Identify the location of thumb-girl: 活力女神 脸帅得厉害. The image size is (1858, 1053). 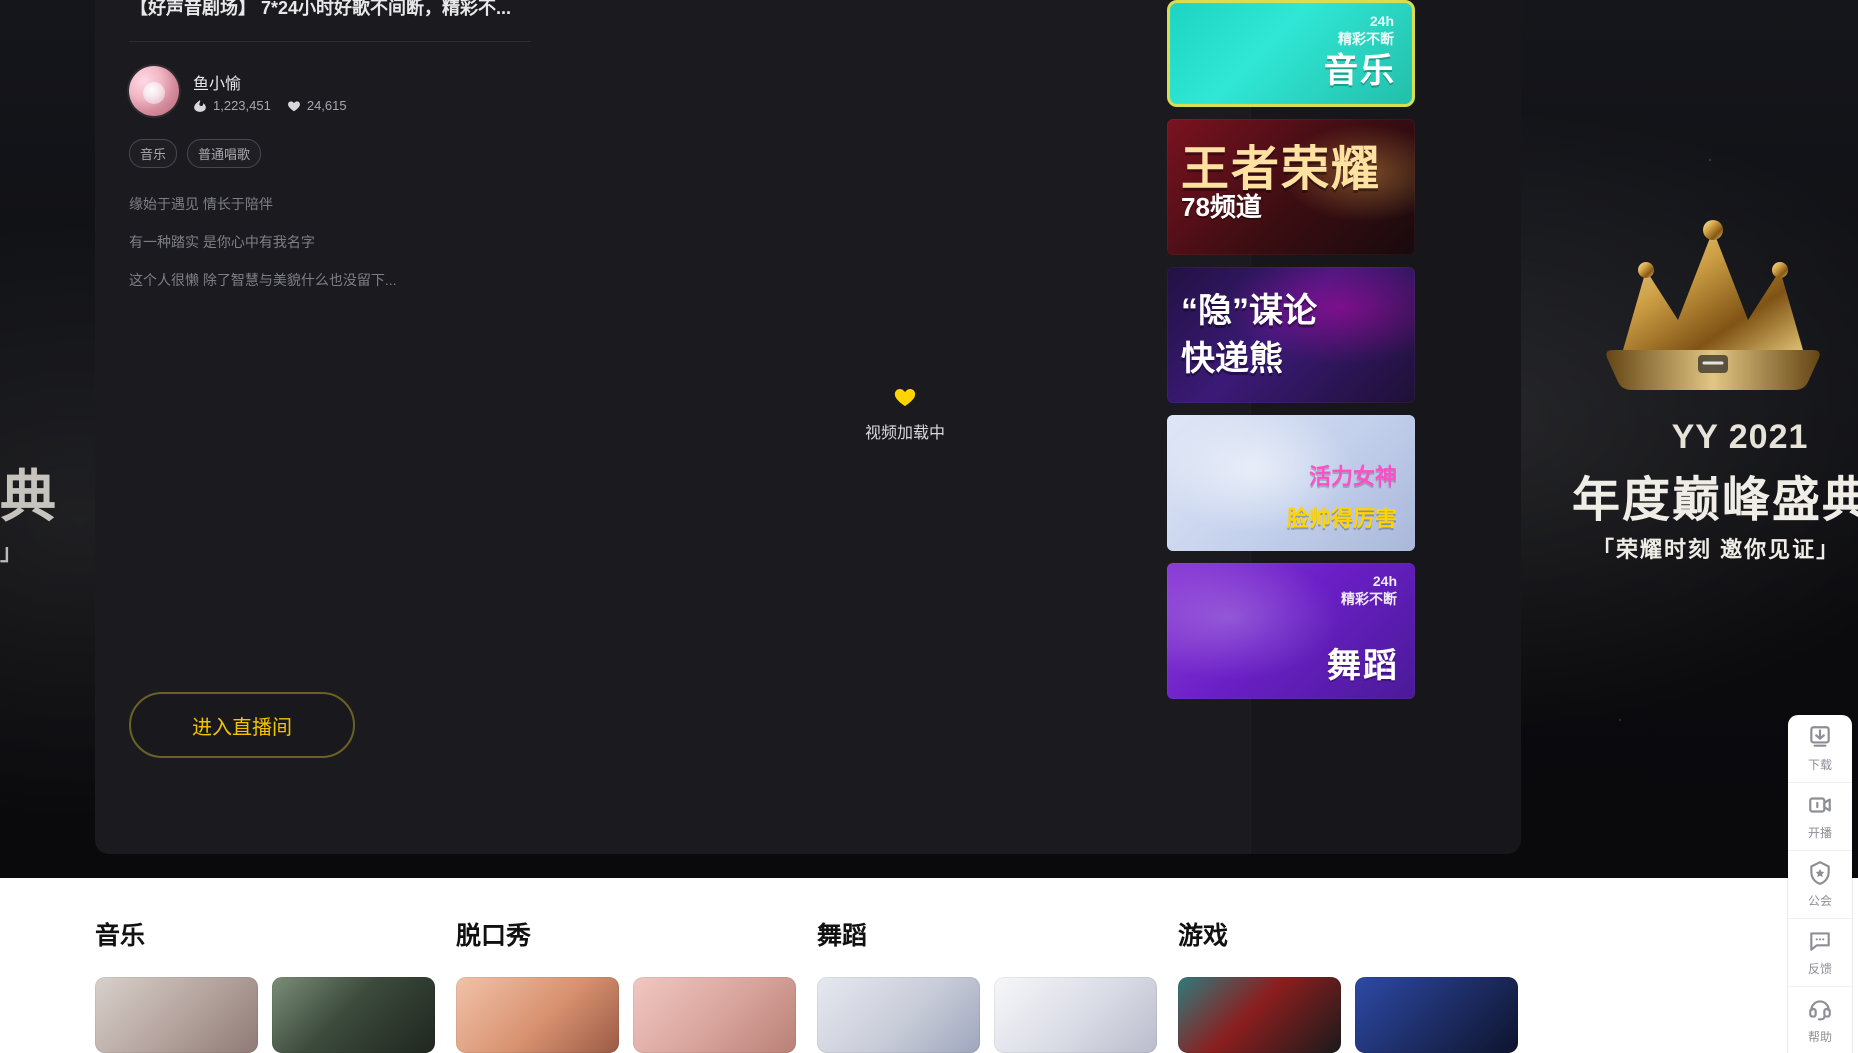
(1291, 483).